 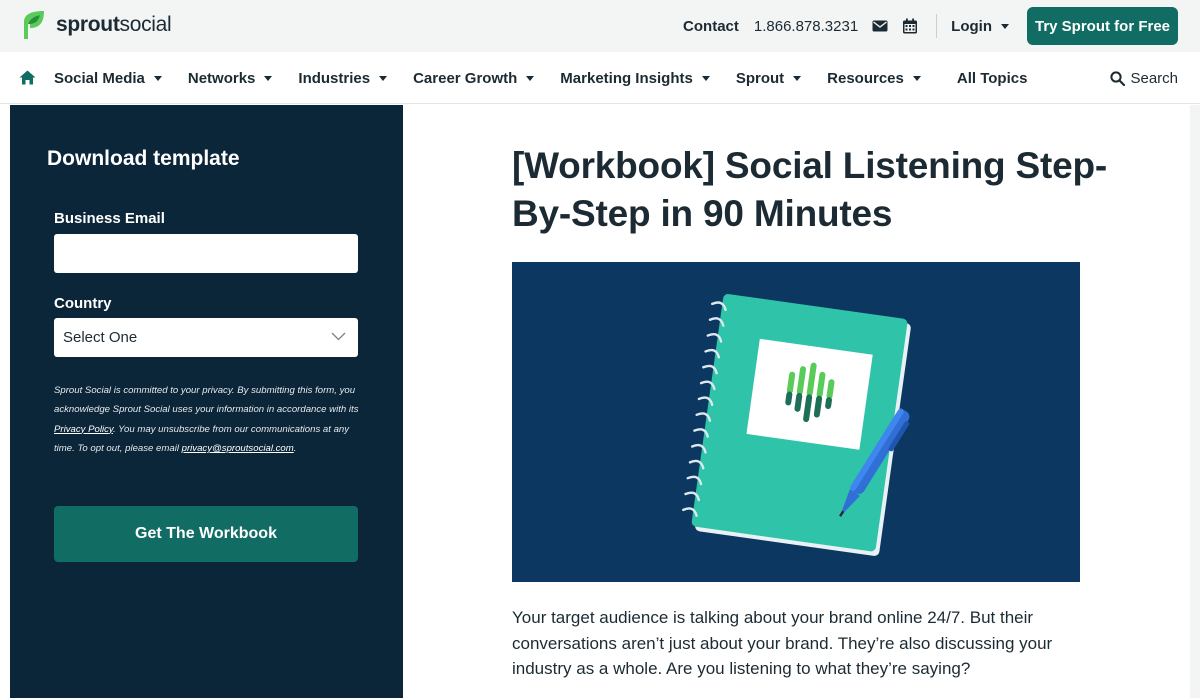 What do you see at coordinates (27, 77) in the screenshot?
I see `home-icon` at bounding box center [27, 77].